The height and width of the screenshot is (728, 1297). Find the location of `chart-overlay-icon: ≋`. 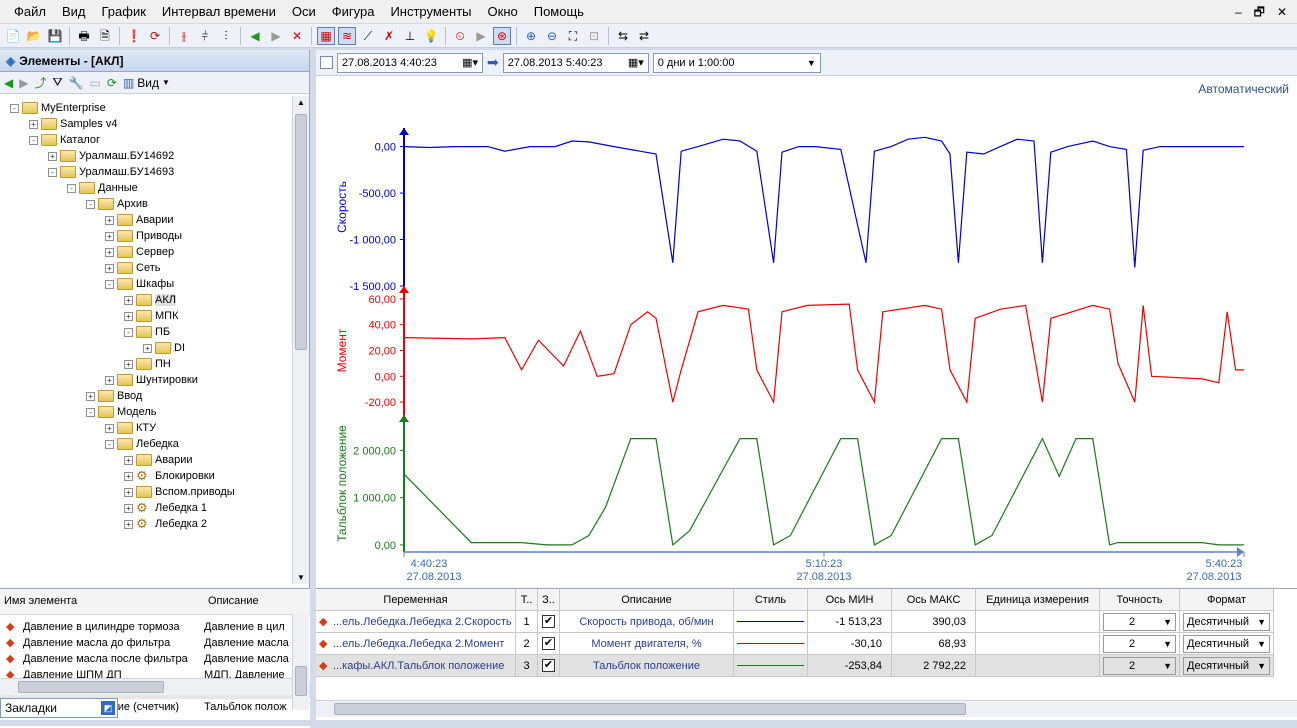

chart-overlay-icon: ≋ is located at coordinates (347, 35).